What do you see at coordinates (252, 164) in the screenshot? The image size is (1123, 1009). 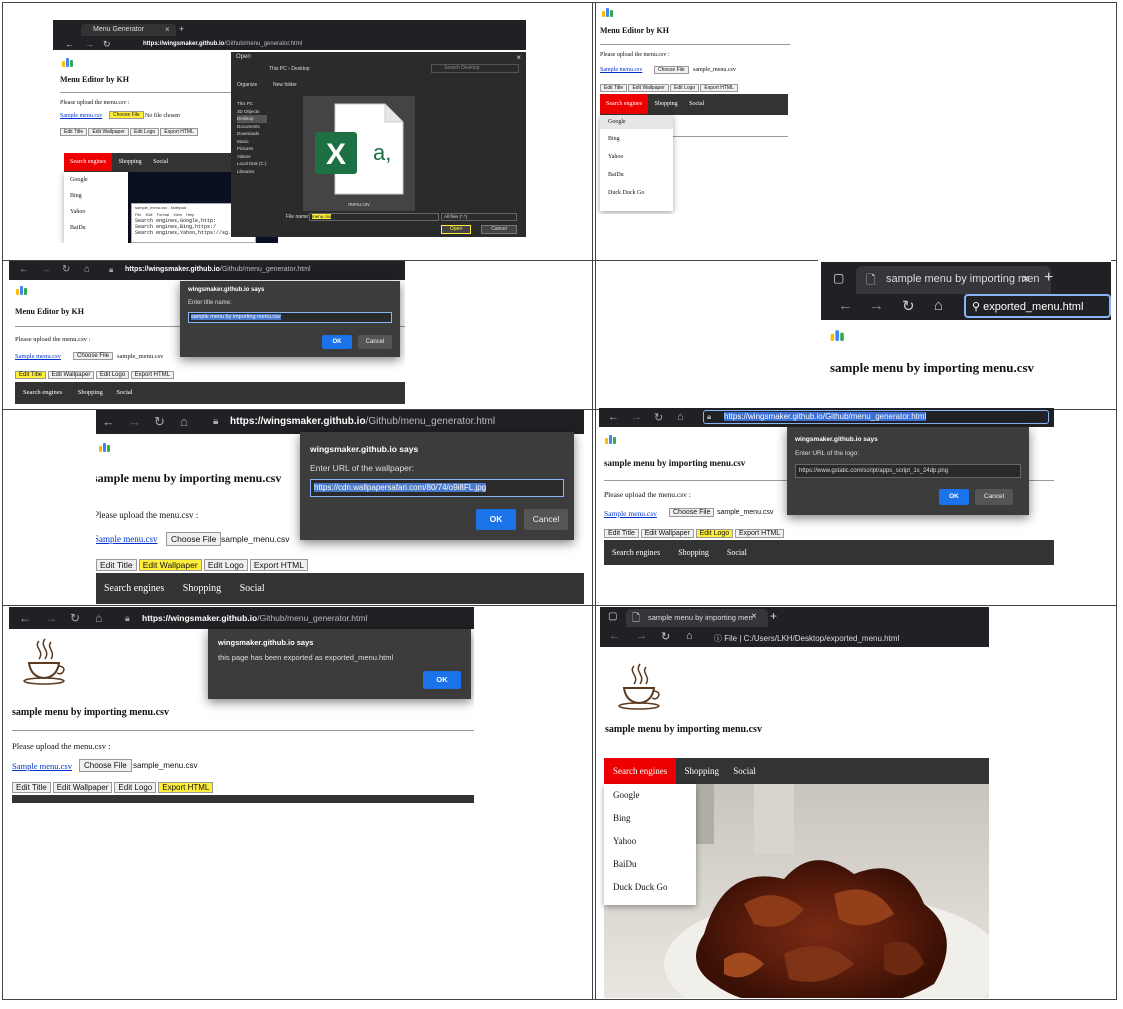 I see `tree-item: Local Disk (C:)` at bounding box center [252, 164].